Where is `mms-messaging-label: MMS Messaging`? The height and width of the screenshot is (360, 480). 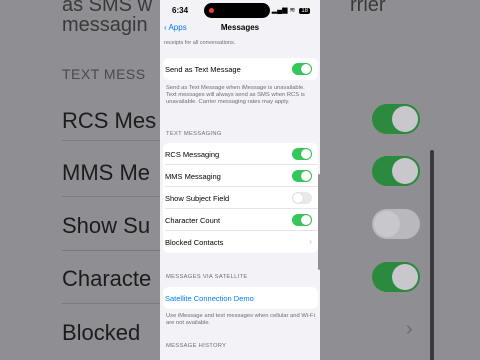
mms-messaging-label: MMS Messaging is located at coordinates (193, 176).